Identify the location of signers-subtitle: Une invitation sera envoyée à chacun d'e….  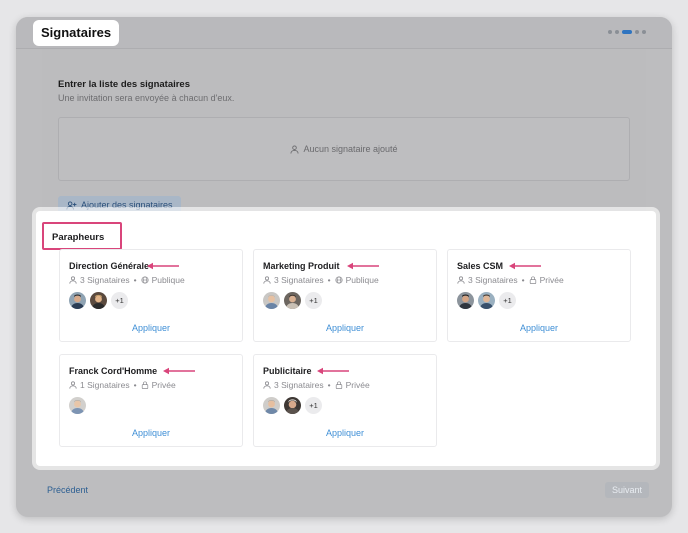
(146, 98).